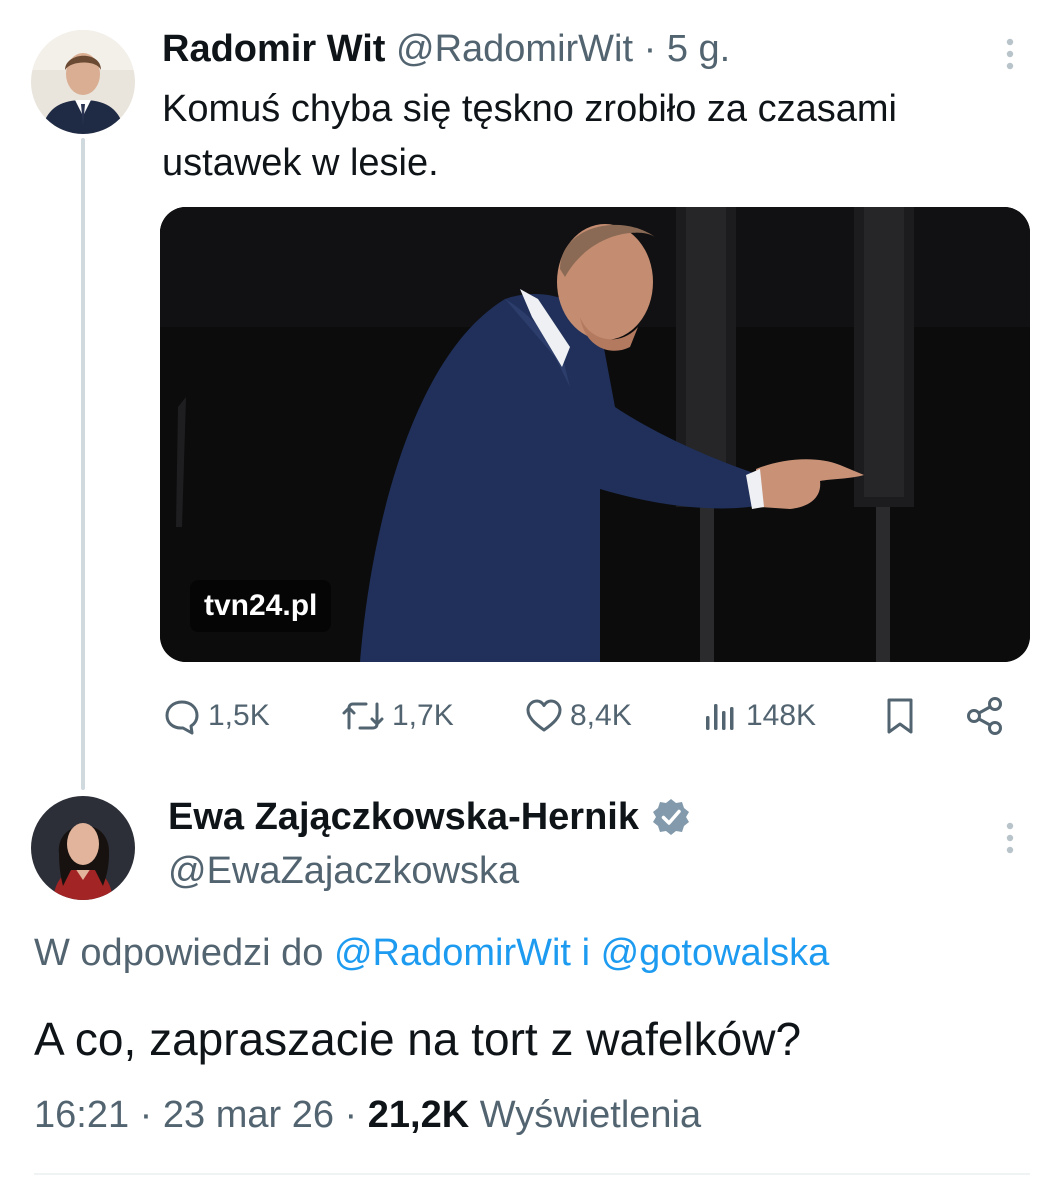  I want to click on reply-author-name-row: Ewa Zajączkowska-Hernik, so click(429, 817).